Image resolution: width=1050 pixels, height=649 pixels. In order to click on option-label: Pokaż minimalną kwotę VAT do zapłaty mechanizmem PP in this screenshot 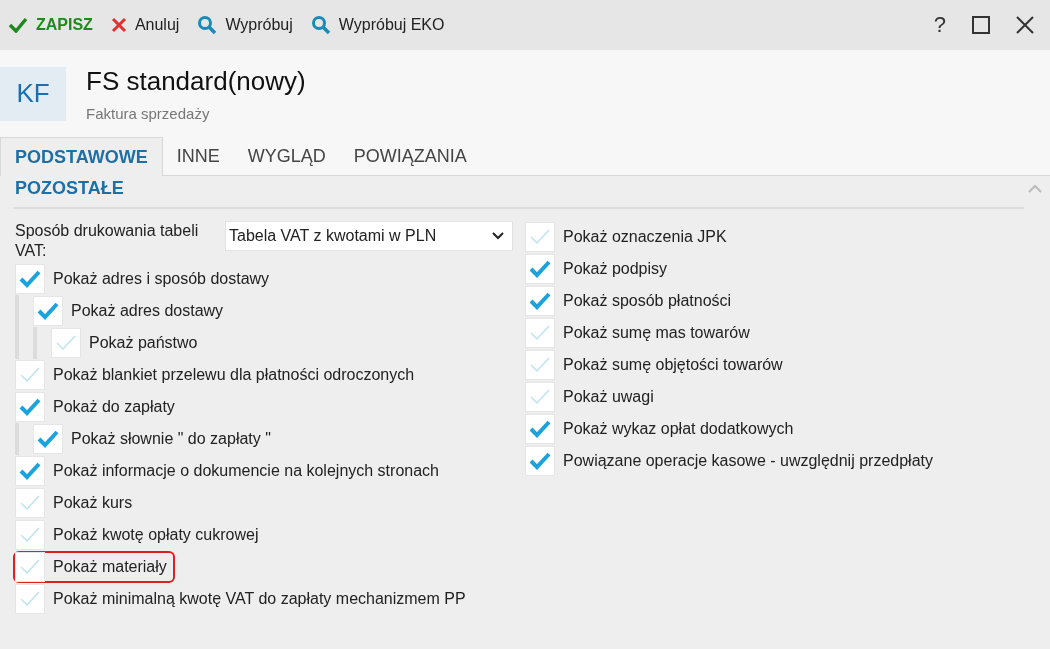, I will do `click(259, 599)`.